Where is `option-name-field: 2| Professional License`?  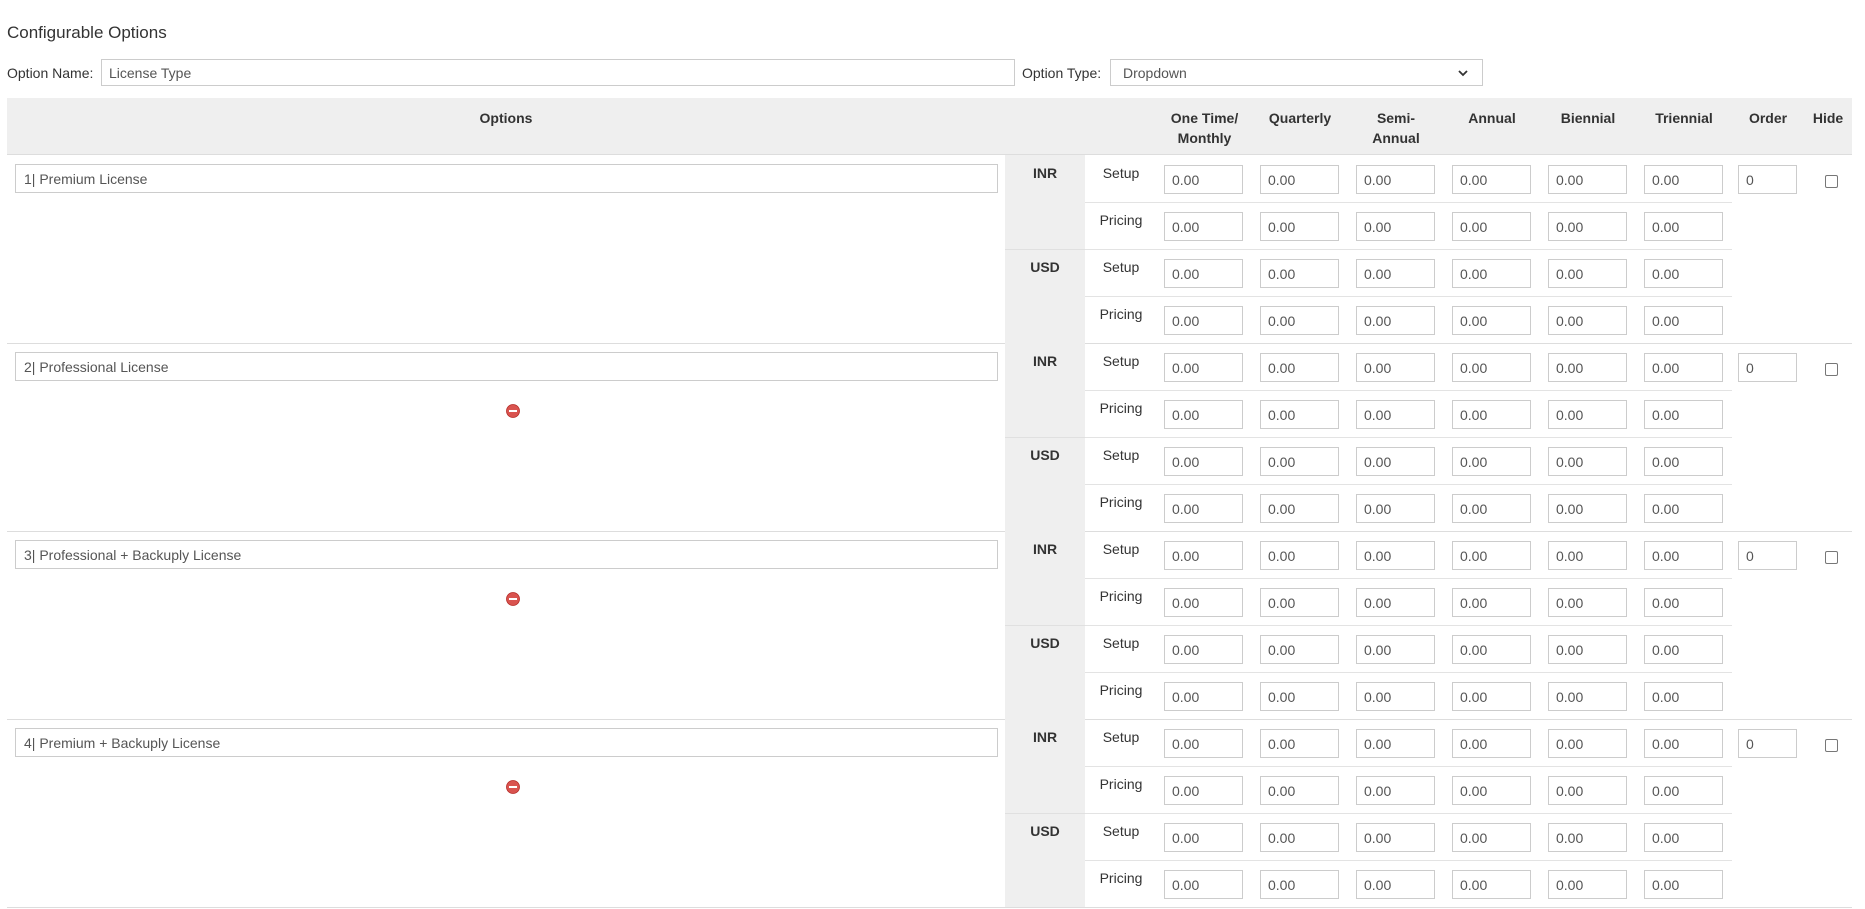 option-name-field: 2| Professional License is located at coordinates (506, 366).